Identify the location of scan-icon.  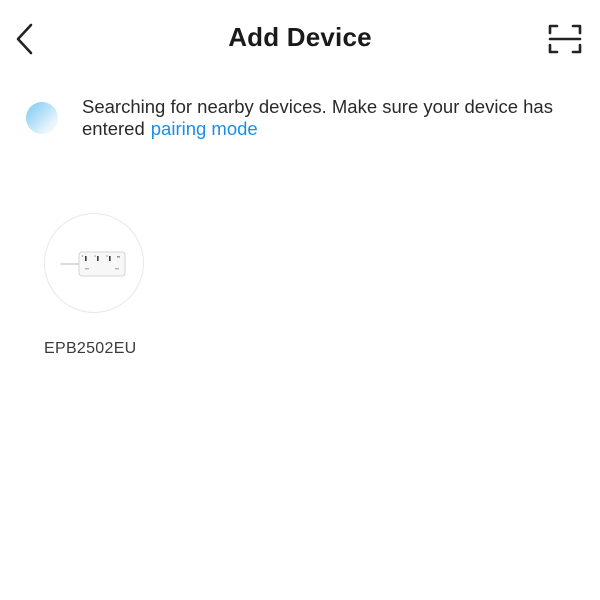
(565, 39).